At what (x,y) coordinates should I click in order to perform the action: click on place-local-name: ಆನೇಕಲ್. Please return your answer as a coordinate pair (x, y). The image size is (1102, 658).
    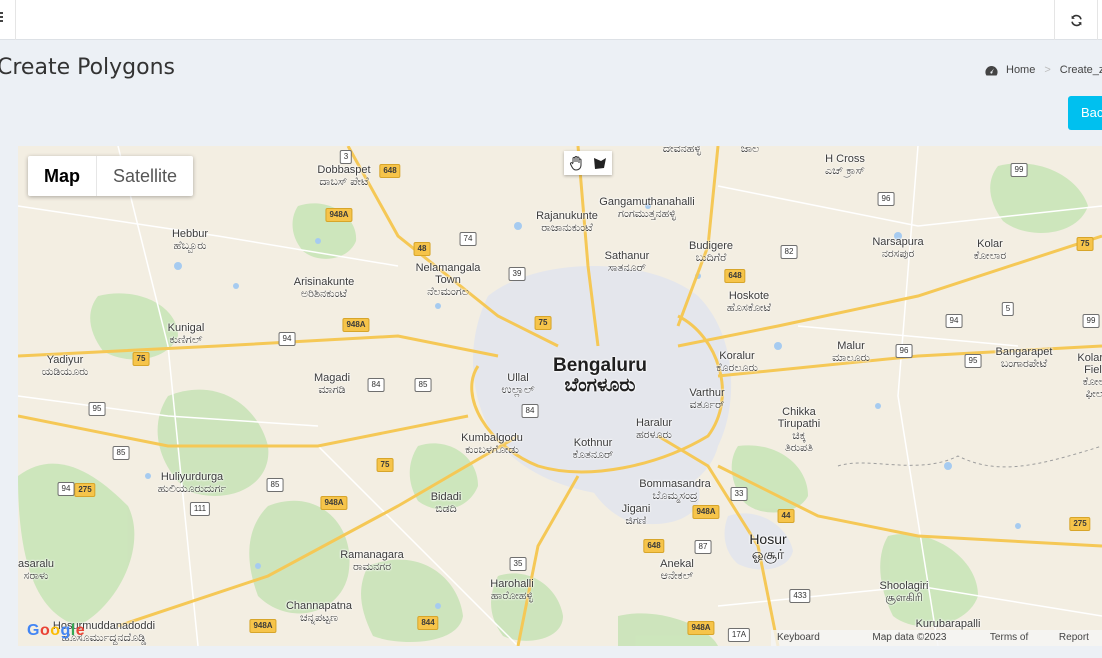
    Looking at the image, I should click on (677, 576).